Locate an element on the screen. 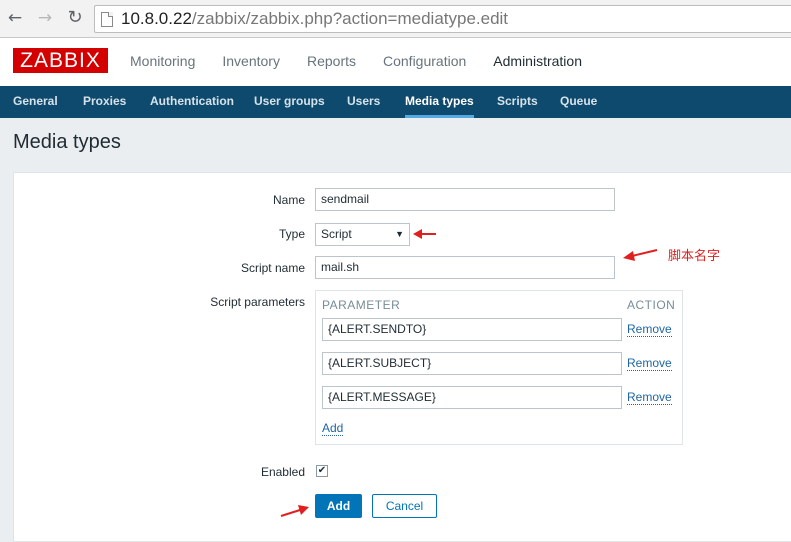 The height and width of the screenshot is (542, 791). script-name-label: Script name is located at coordinates (272, 268).